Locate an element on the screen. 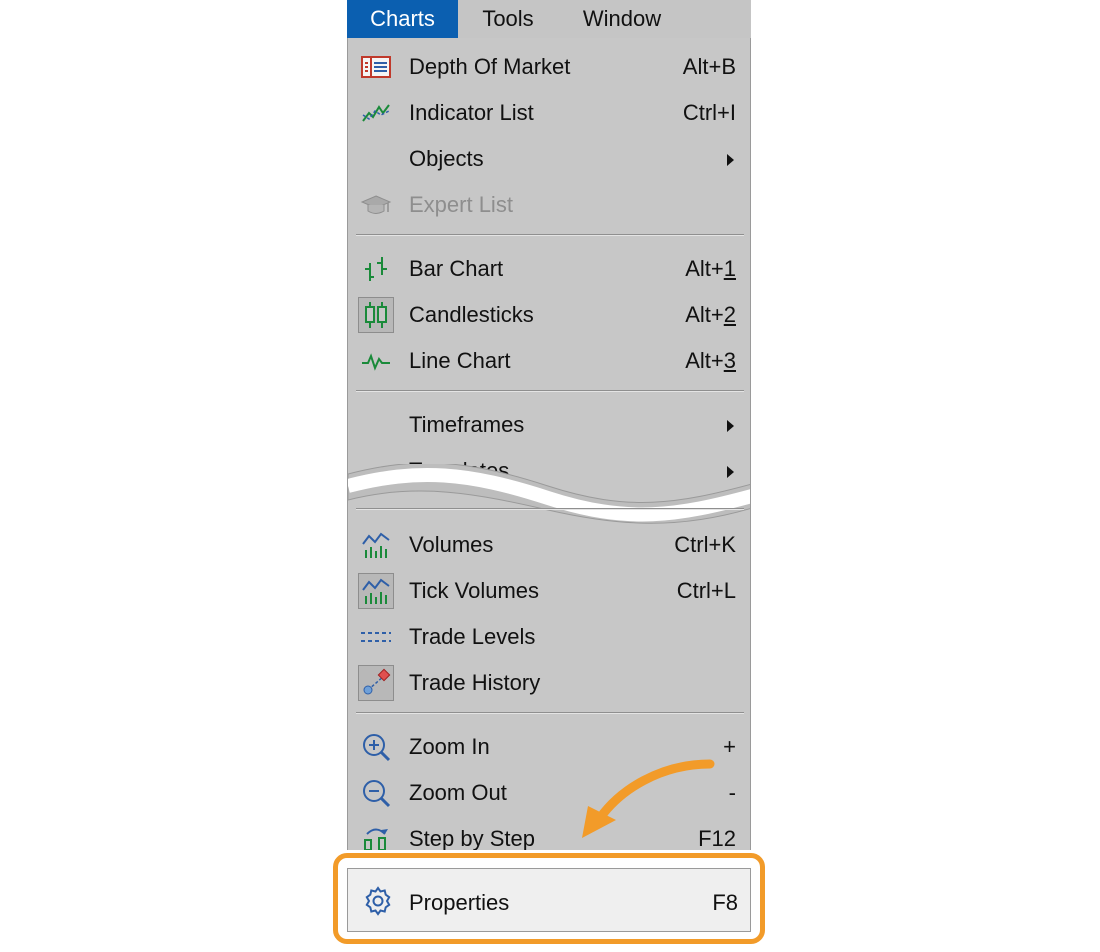  shortcut-label: Alt+B is located at coordinates (709, 66).